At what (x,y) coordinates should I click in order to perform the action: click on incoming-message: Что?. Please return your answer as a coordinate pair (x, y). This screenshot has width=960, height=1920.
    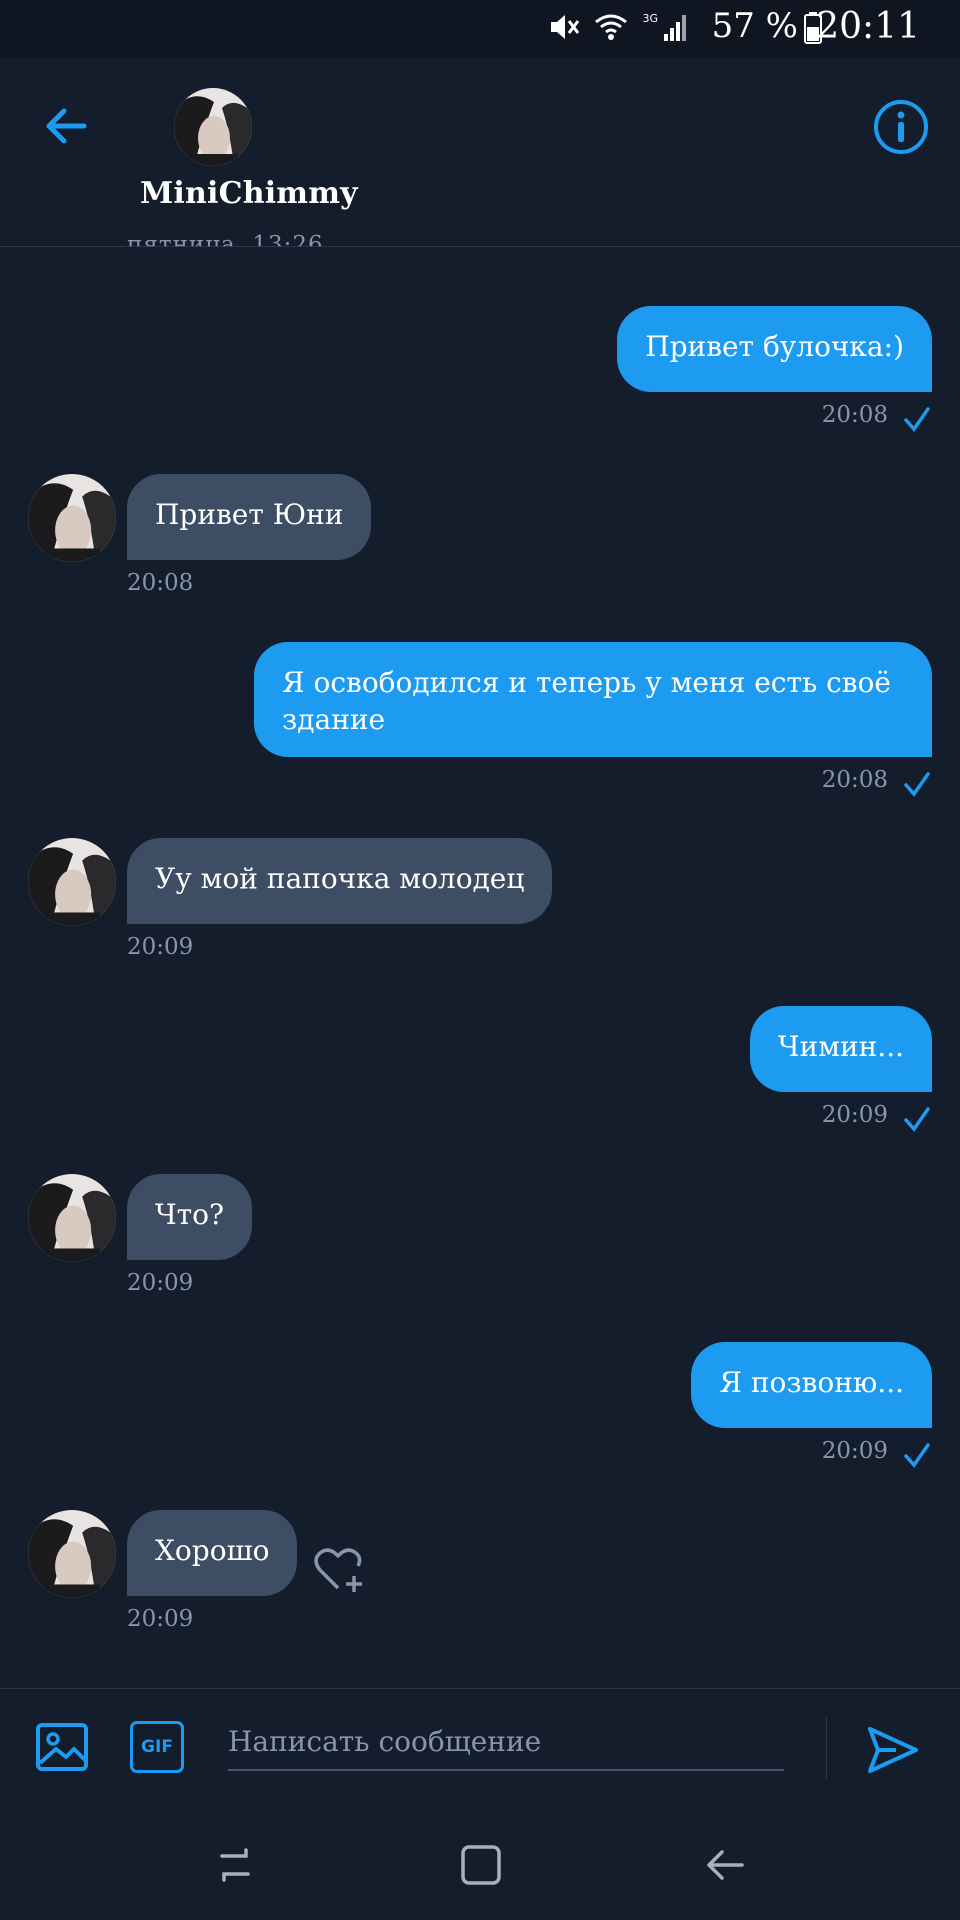
    Looking at the image, I should click on (190, 1217).